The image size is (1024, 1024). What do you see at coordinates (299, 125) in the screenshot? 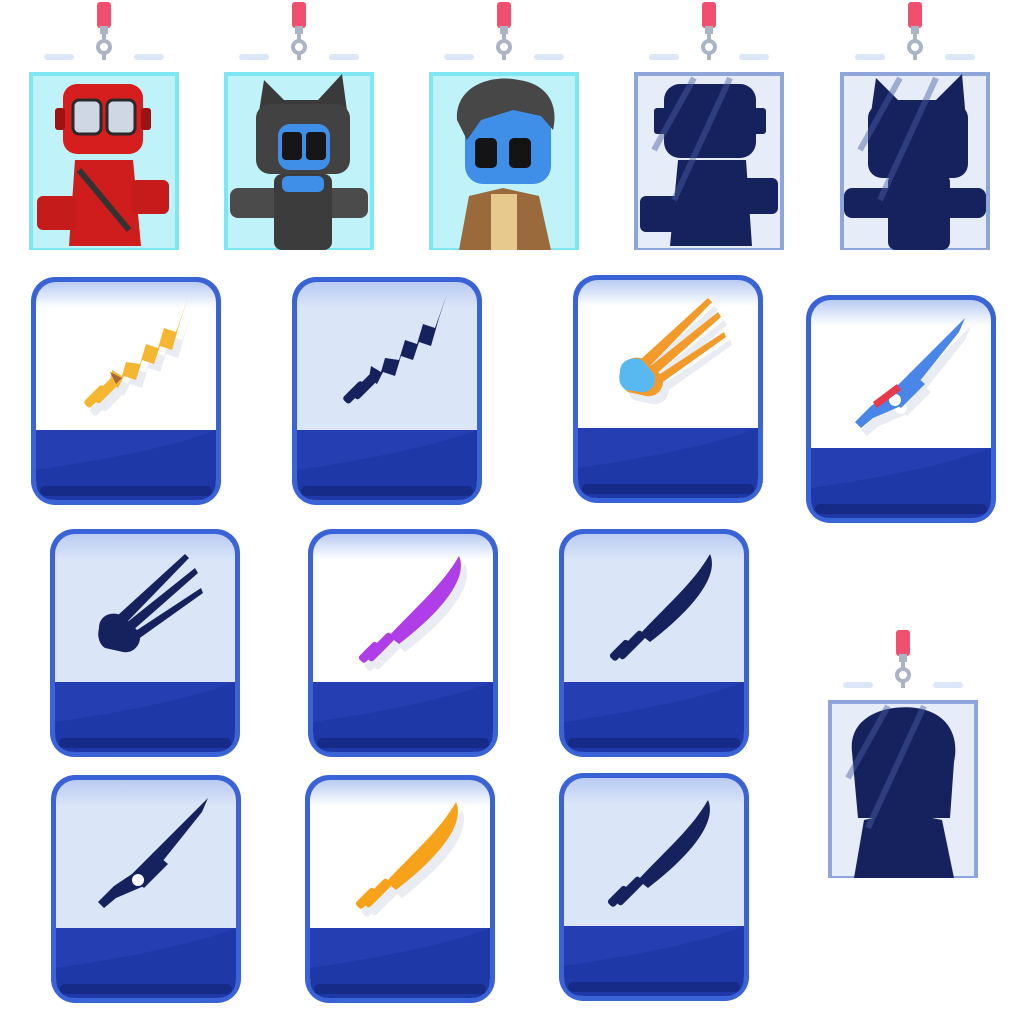
I see `character-badge-cat-robot` at bounding box center [299, 125].